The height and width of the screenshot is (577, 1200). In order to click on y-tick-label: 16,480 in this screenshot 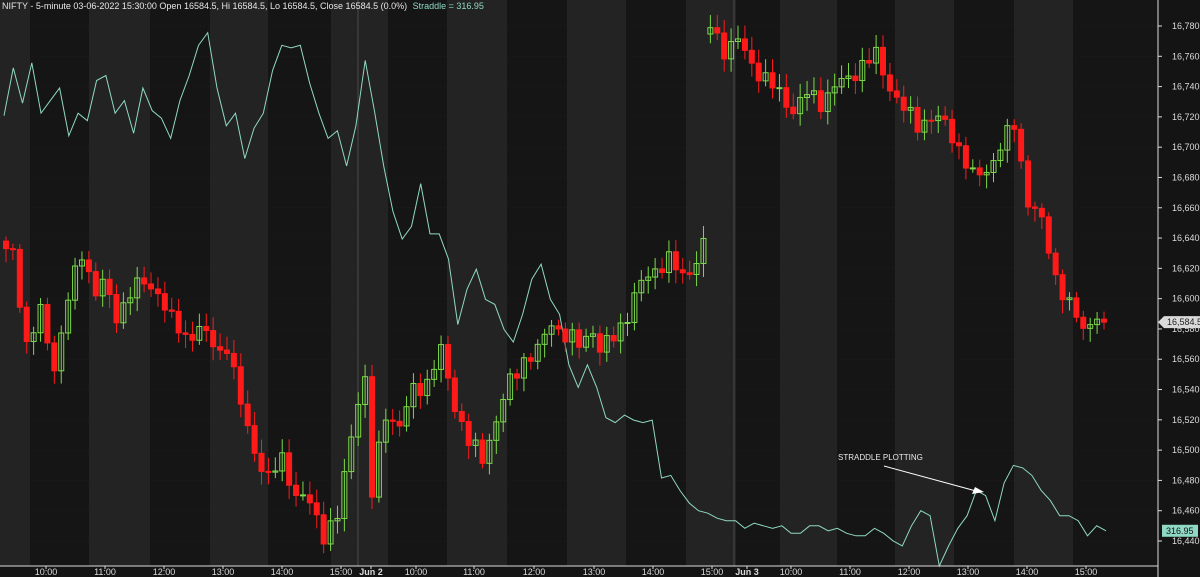, I will do `click(1186, 480)`.